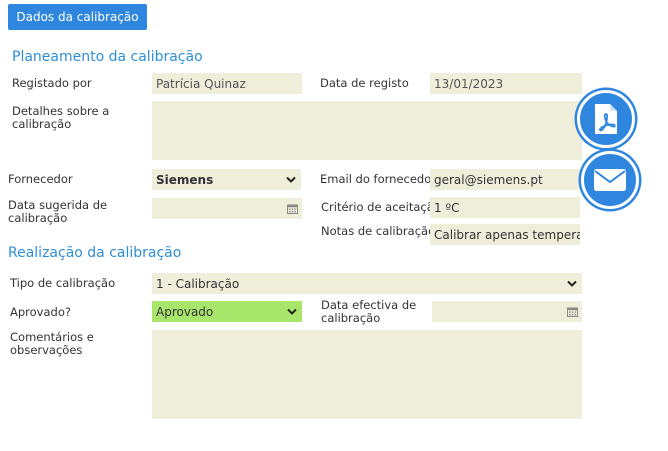 The height and width of the screenshot is (451, 668). What do you see at coordinates (507, 311) in the screenshot?
I see `effective-date-field` at bounding box center [507, 311].